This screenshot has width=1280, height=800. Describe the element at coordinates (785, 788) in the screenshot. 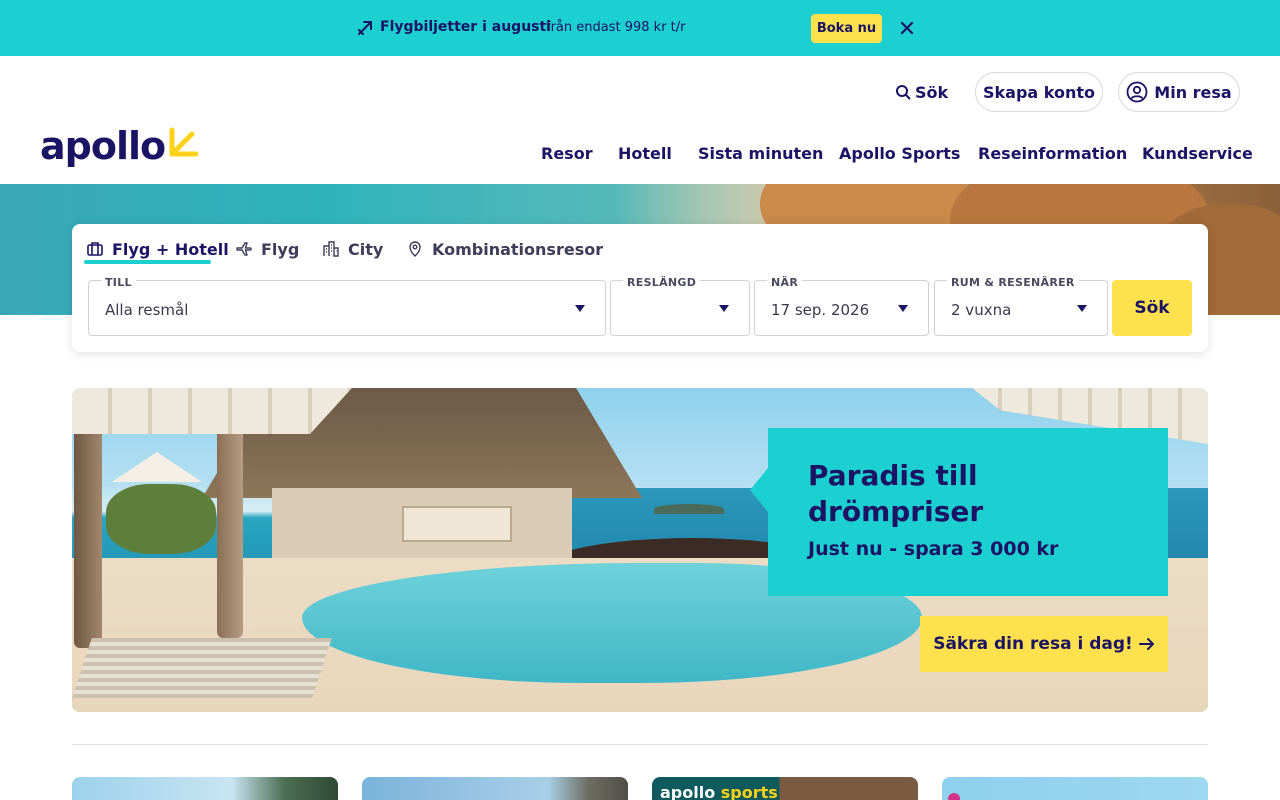

I see `apollo-sports-card: apollo sports` at that location.